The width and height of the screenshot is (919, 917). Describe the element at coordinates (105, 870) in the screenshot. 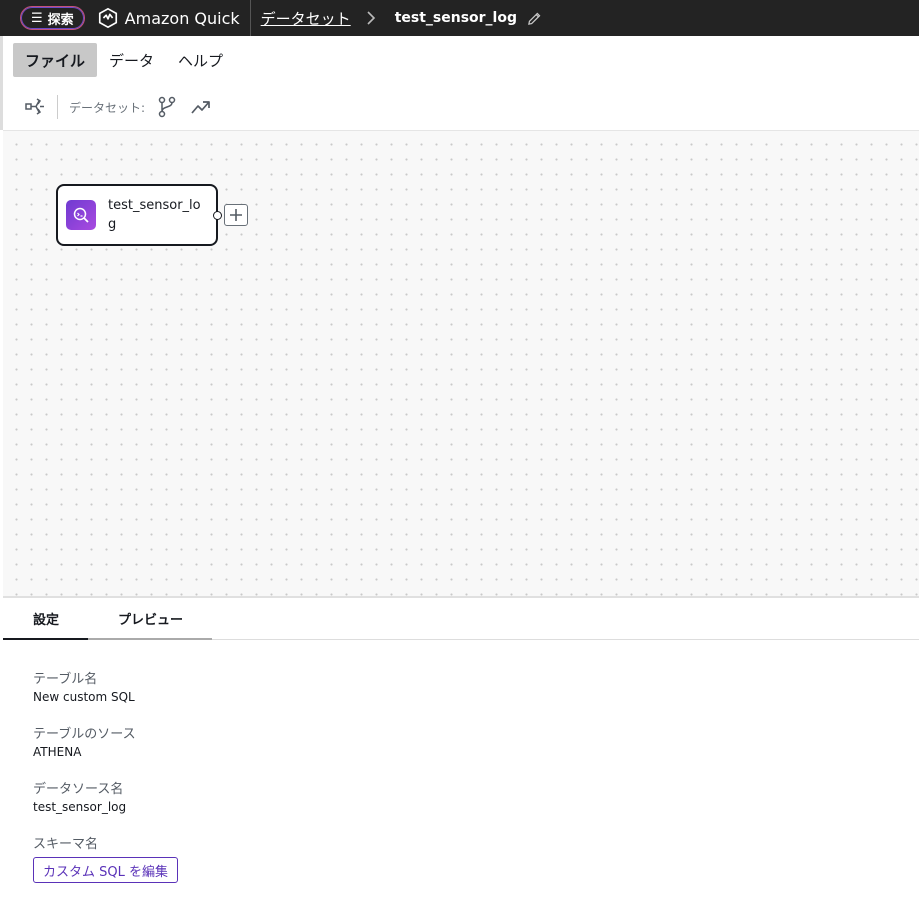

I see `edit-custom-sql-button: カスタム SQL を編集` at that location.